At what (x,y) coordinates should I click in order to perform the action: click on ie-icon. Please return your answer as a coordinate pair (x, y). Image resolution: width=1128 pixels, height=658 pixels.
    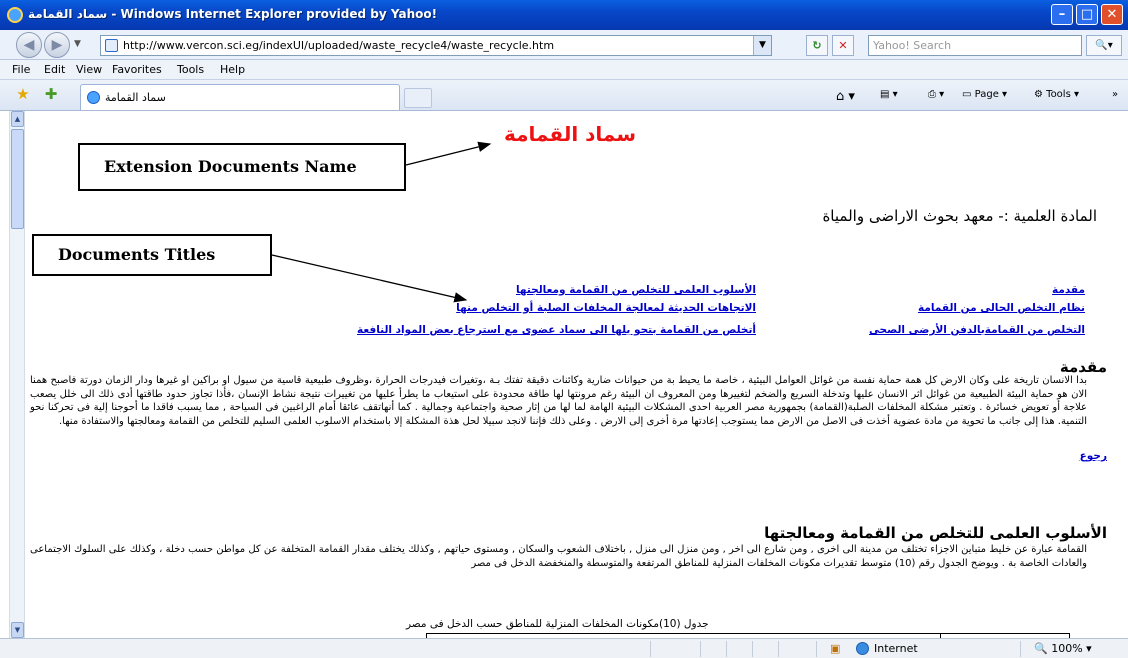
    Looking at the image, I should click on (15, 15).